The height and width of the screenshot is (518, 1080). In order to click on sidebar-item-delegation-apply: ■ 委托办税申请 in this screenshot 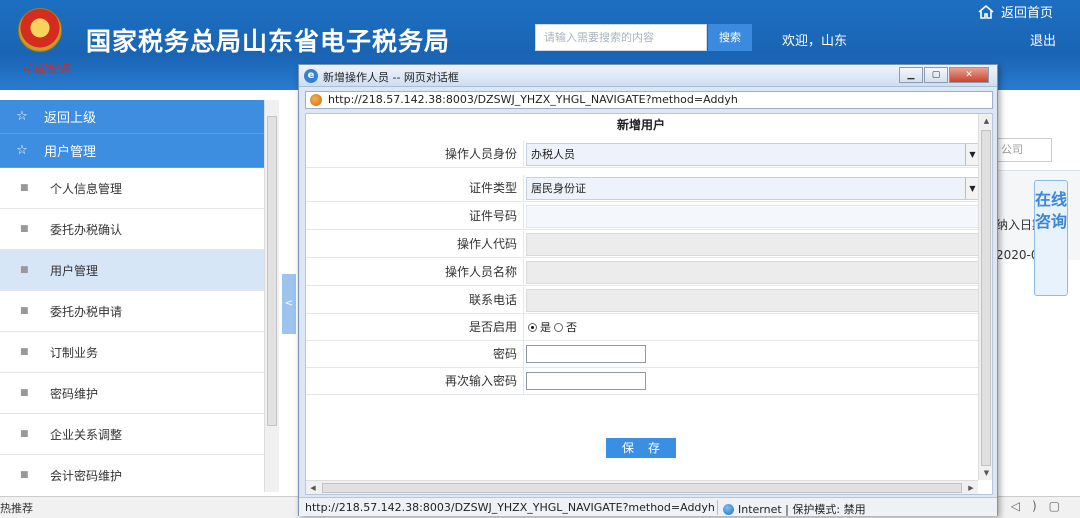, I will do `click(132, 311)`.